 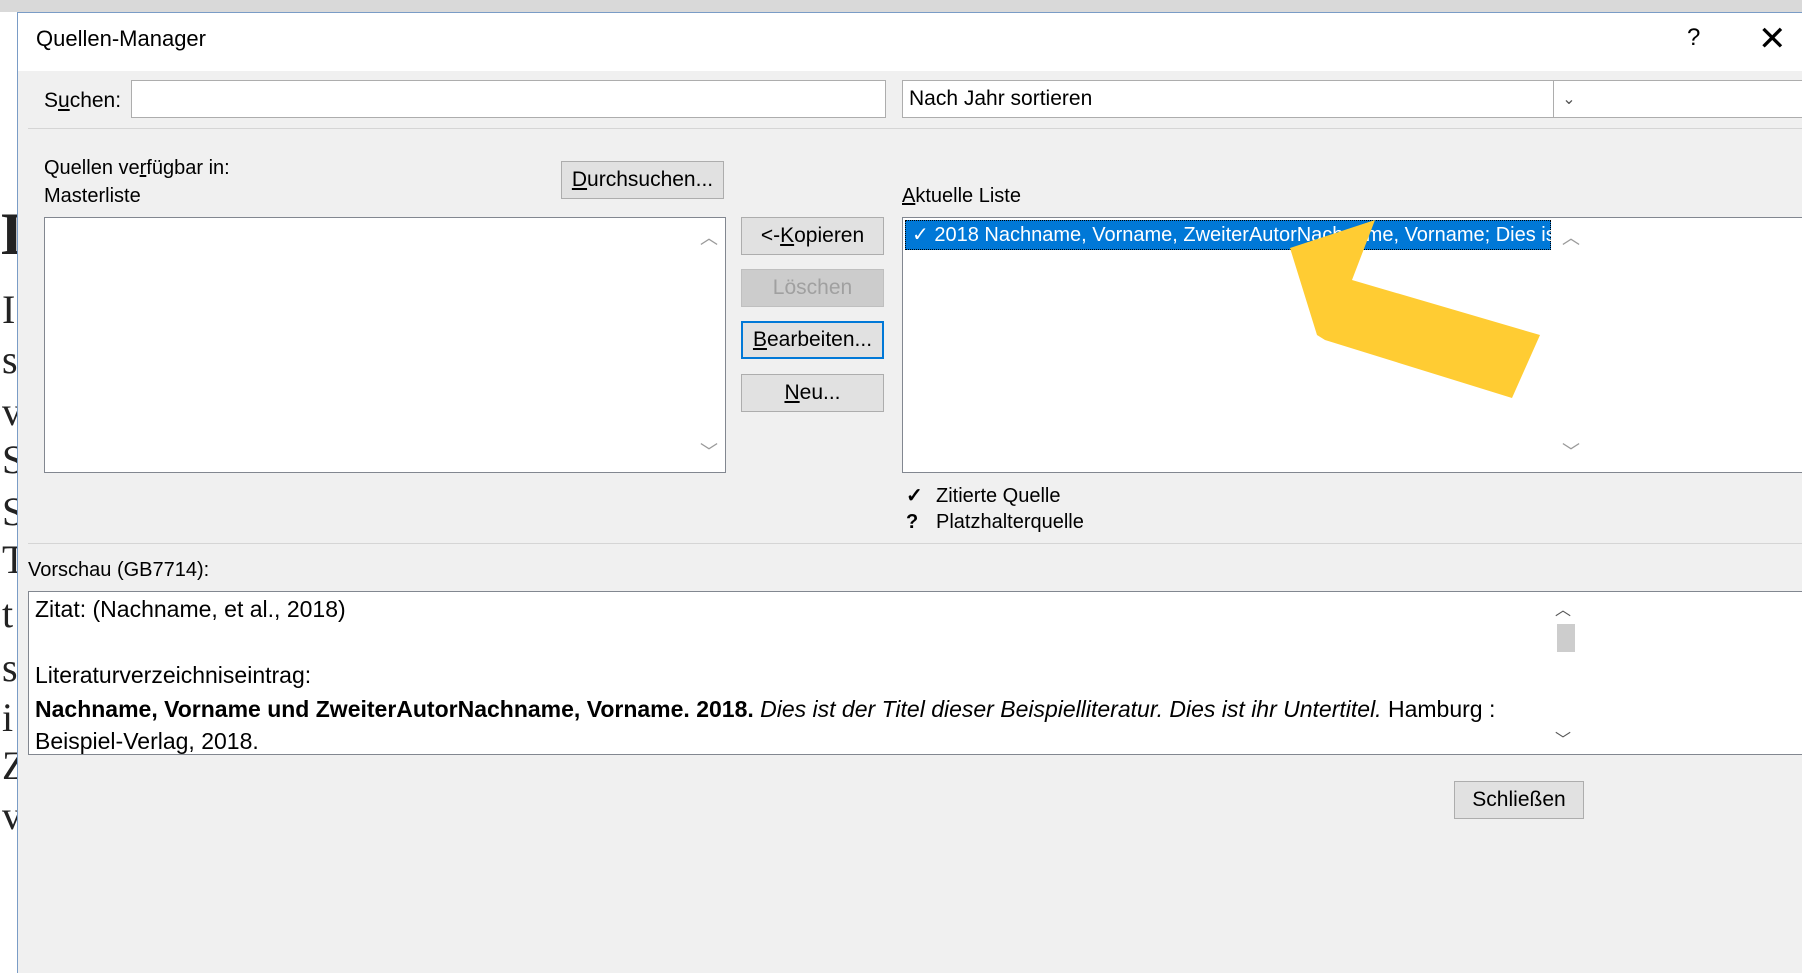 What do you see at coordinates (1772, 39) in the screenshot?
I see `close-icon: ✕` at bounding box center [1772, 39].